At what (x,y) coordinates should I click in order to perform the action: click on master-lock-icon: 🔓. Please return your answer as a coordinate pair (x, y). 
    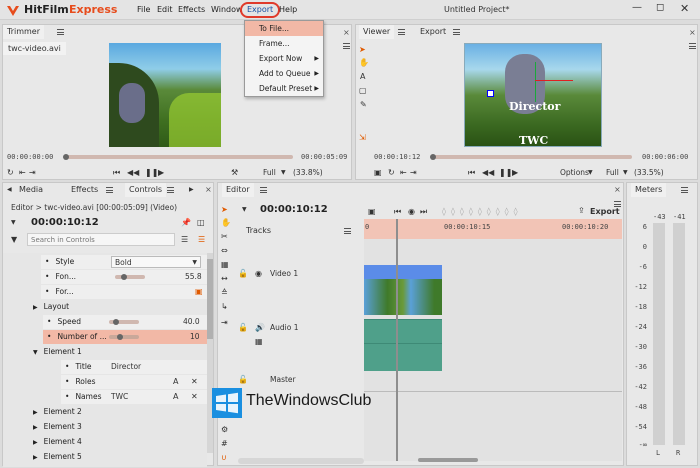
    Looking at the image, I should click on (243, 380).